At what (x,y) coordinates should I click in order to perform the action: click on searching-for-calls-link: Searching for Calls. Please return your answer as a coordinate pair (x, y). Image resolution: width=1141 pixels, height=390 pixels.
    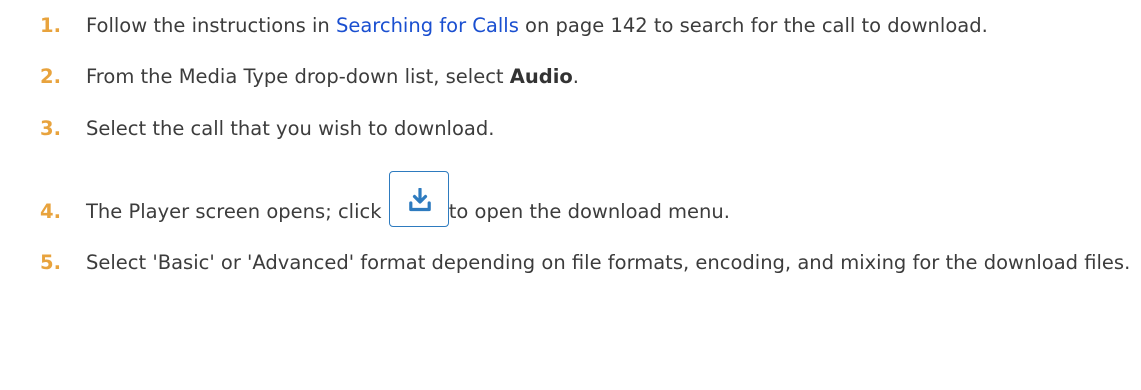
    Looking at the image, I should click on (427, 25).